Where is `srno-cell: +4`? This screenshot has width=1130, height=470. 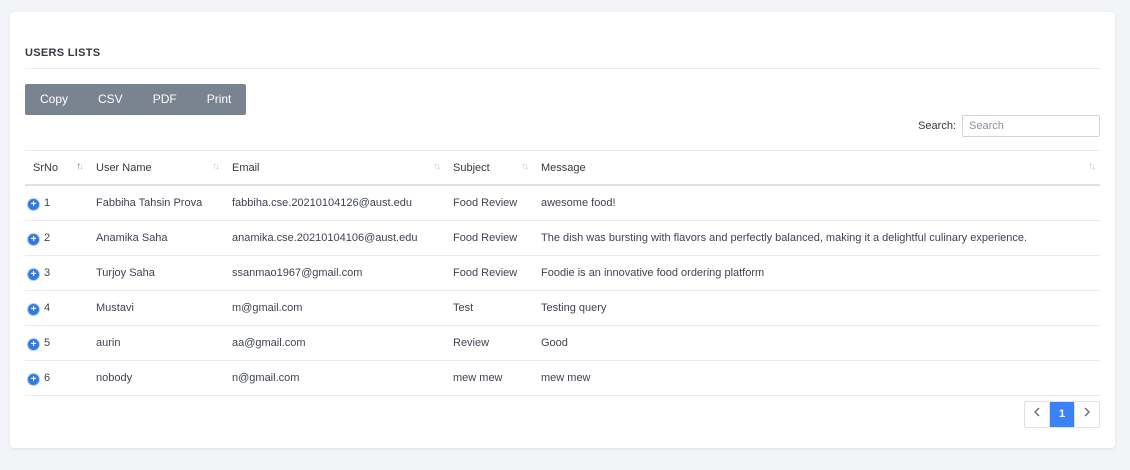 srno-cell: +4 is located at coordinates (56, 308).